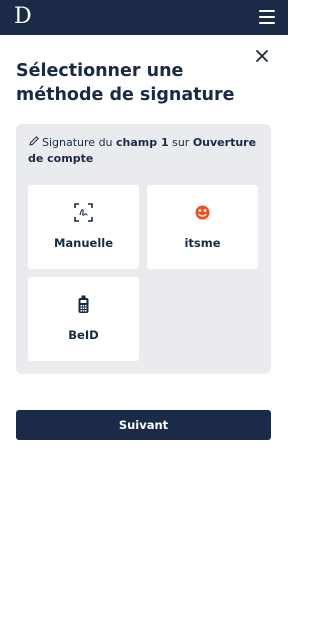 The image size is (320, 625). What do you see at coordinates (142, 142) in the screenshot?
I see `info-field: champ 1` at bounding box center [142, 142].